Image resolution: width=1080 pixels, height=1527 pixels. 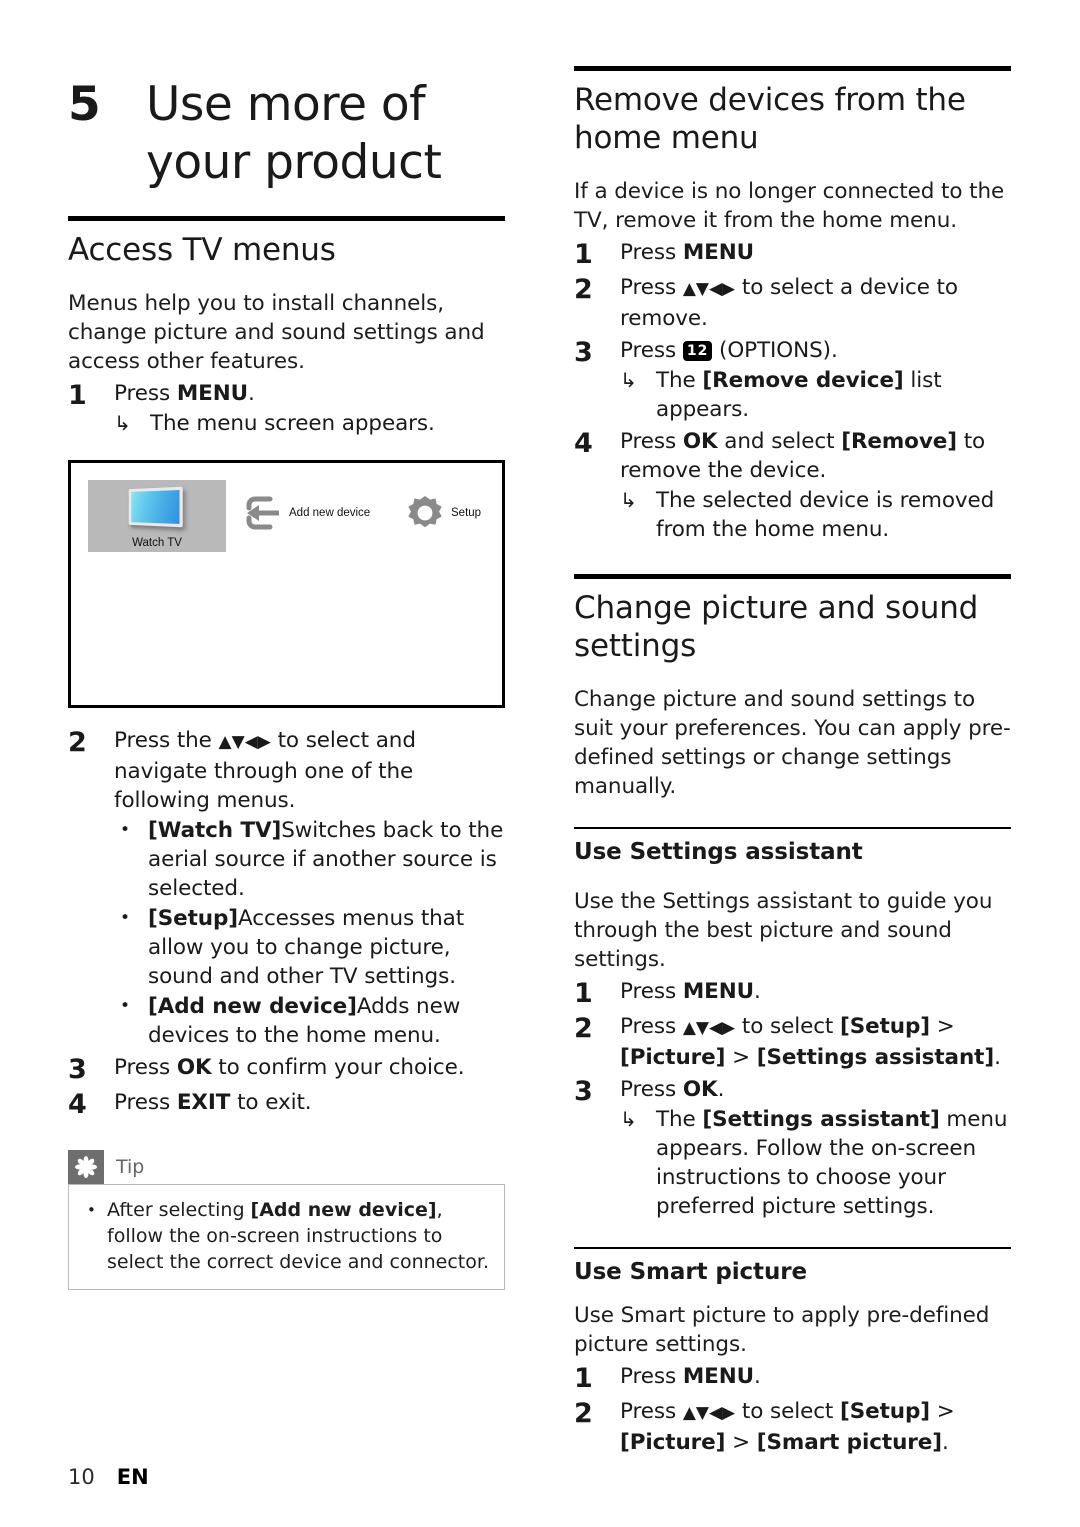 I want to click on home-menu-screenshot-figure: Watch TV Add new device Setup, so click(x=286, y=584).